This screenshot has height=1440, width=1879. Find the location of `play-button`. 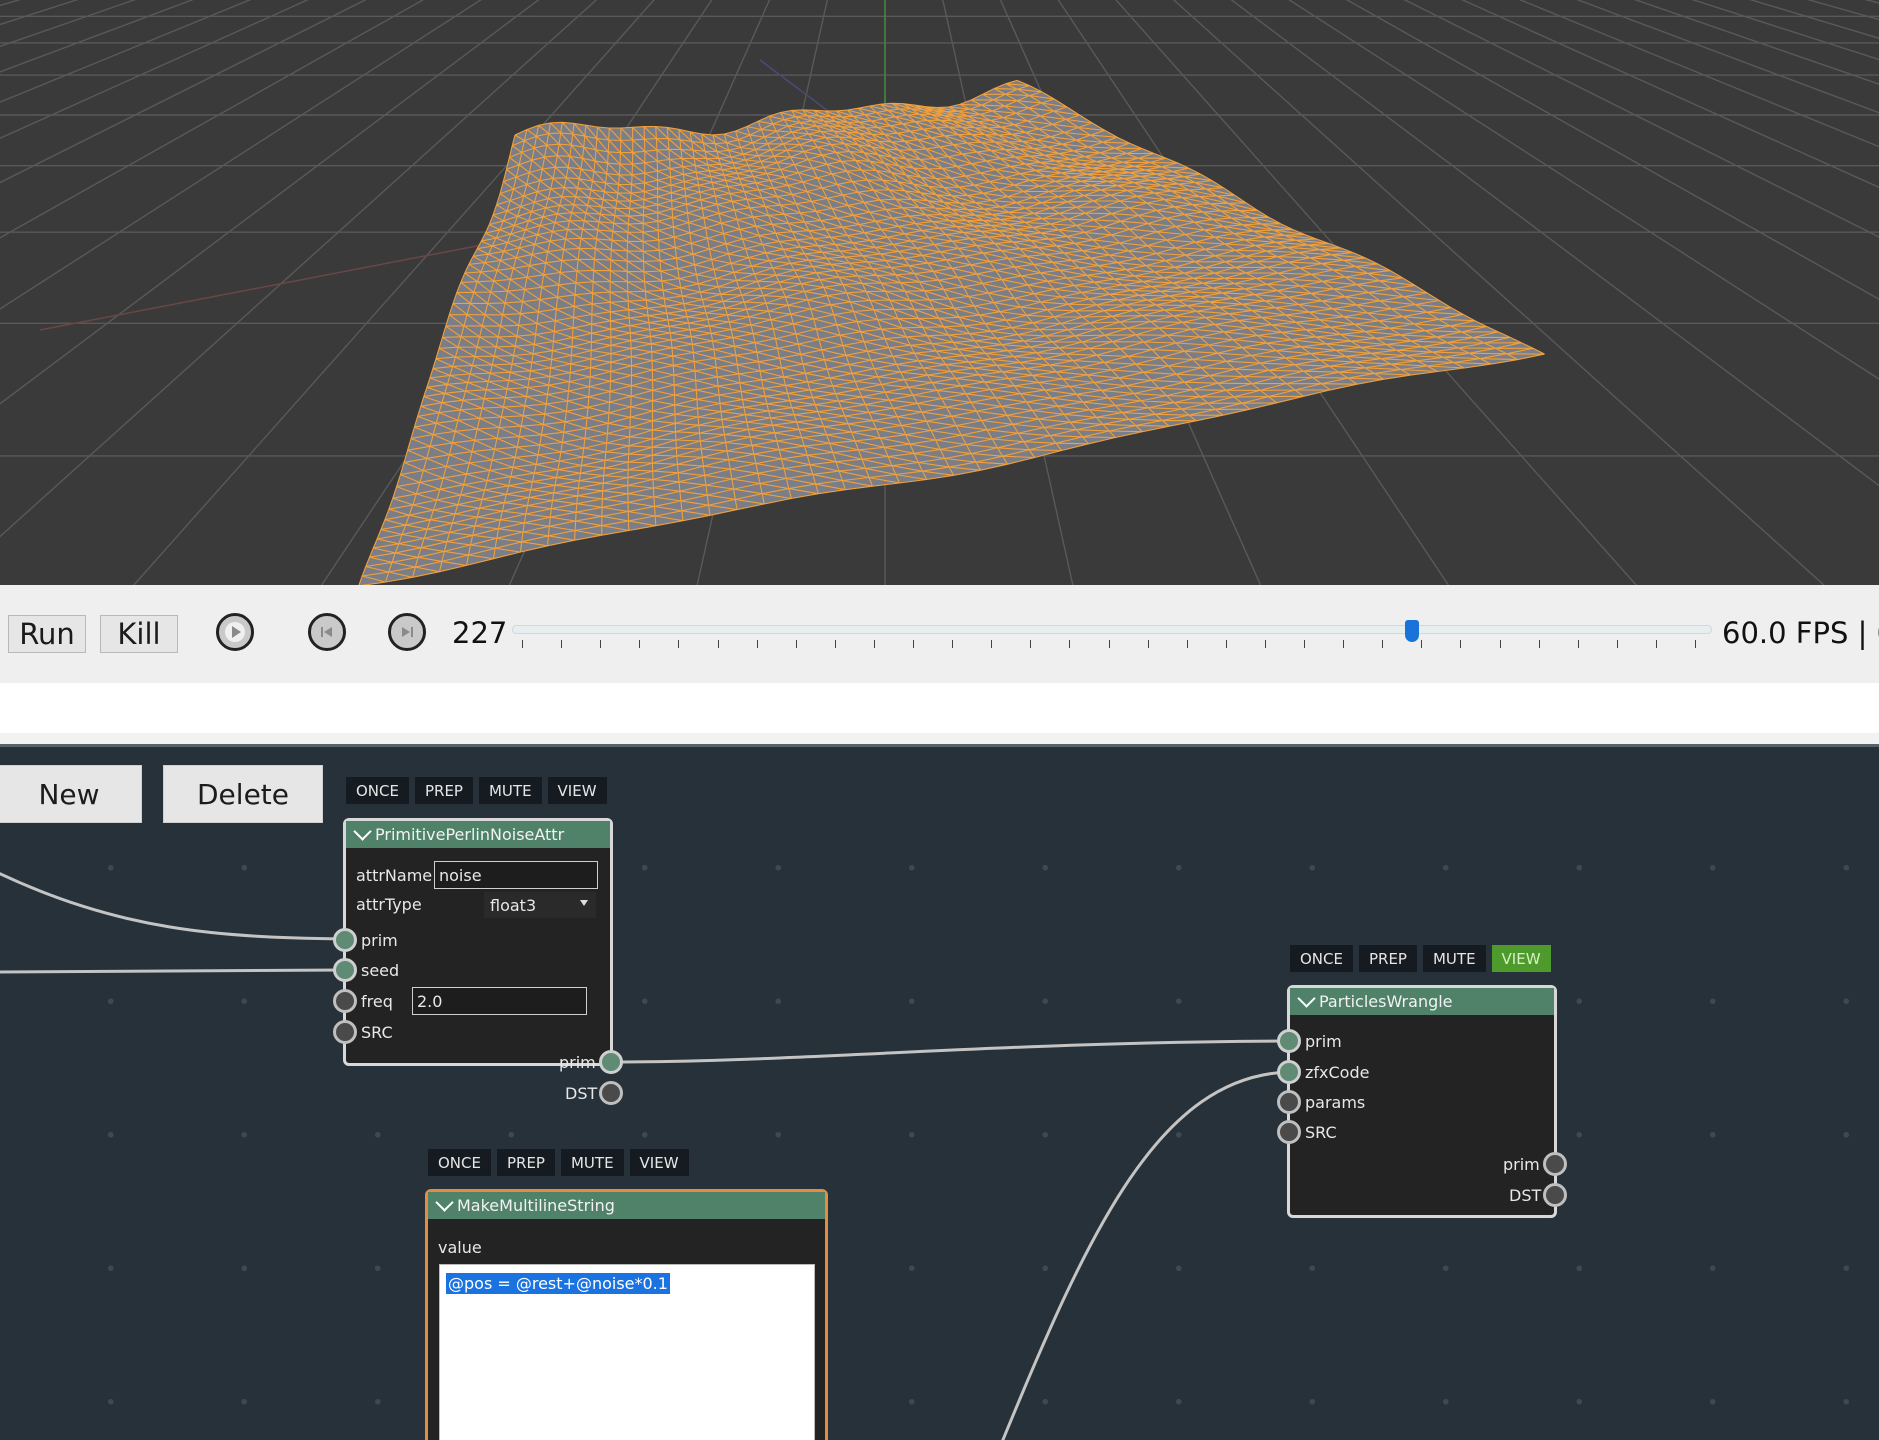

play-button is located at coordinates (235, 632).